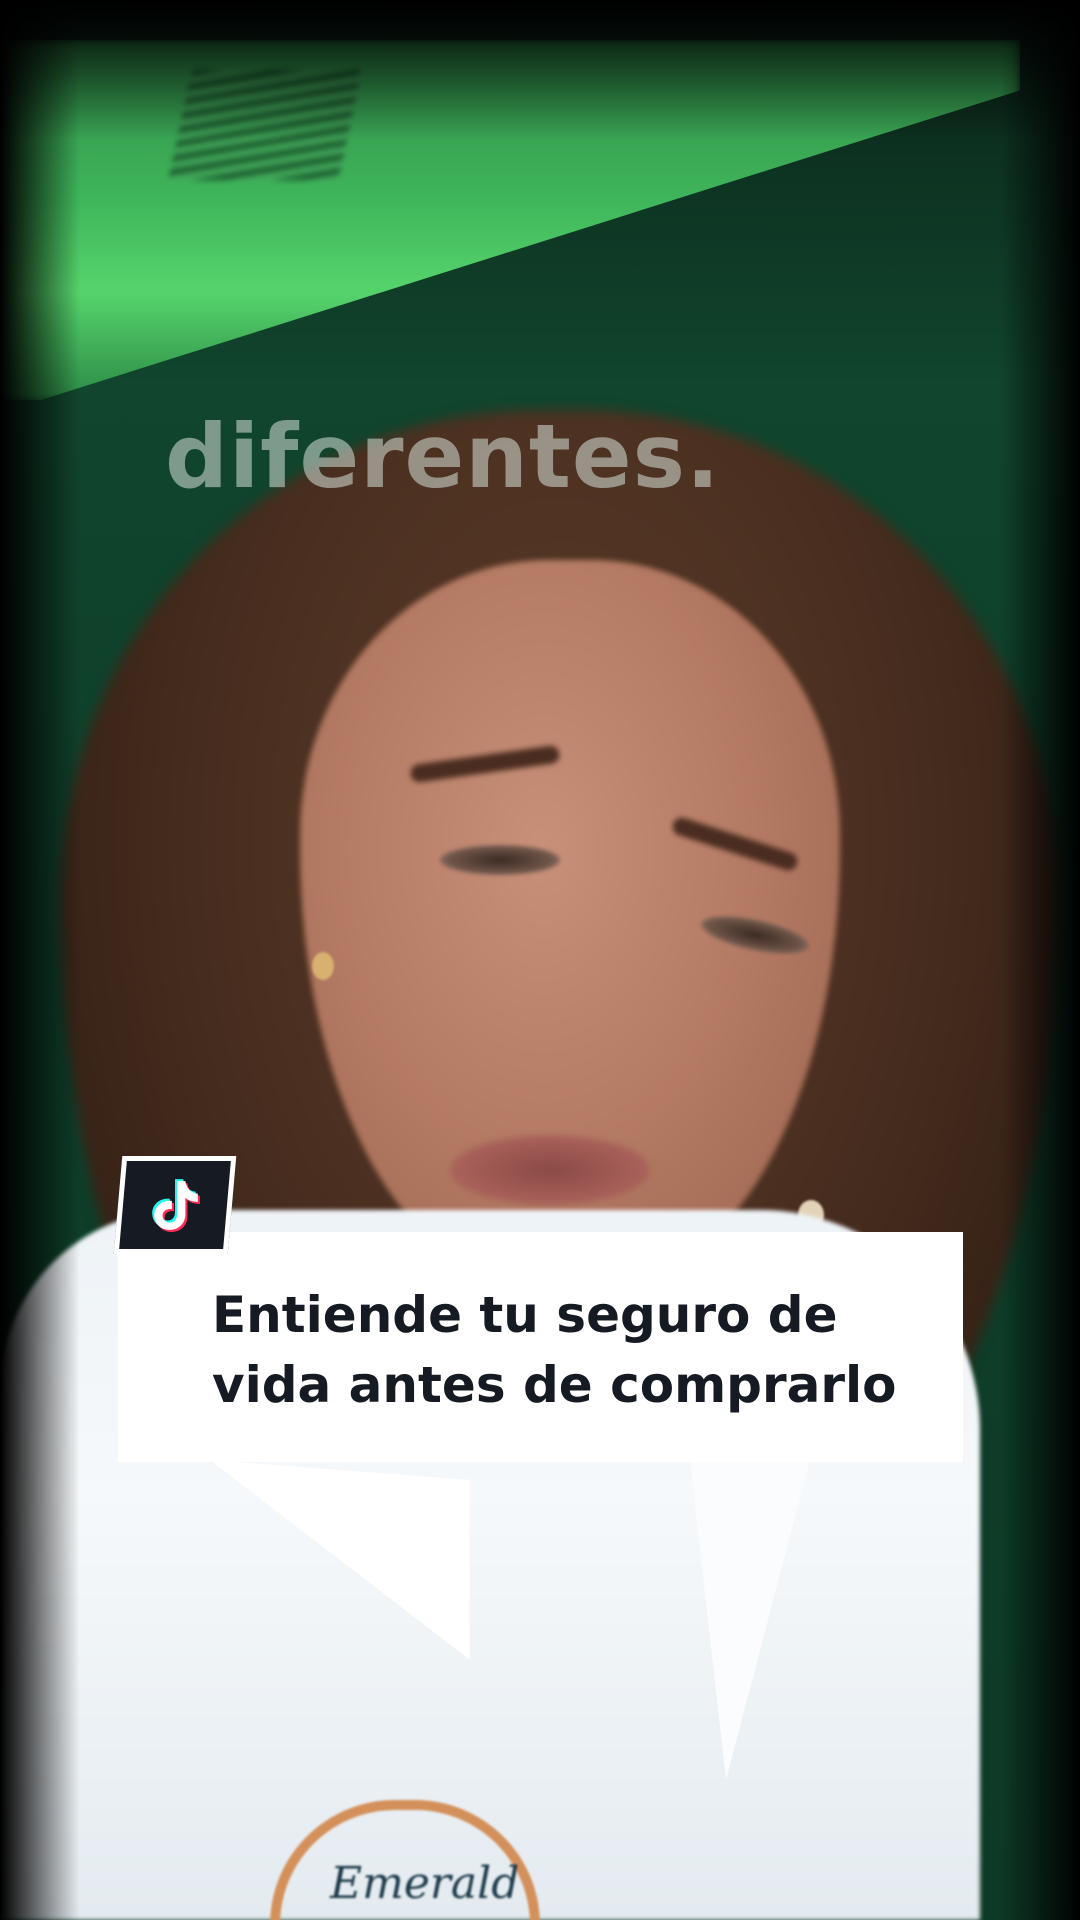  I want to click on shirt-logo-text: Emerald, so click(425, 1883).